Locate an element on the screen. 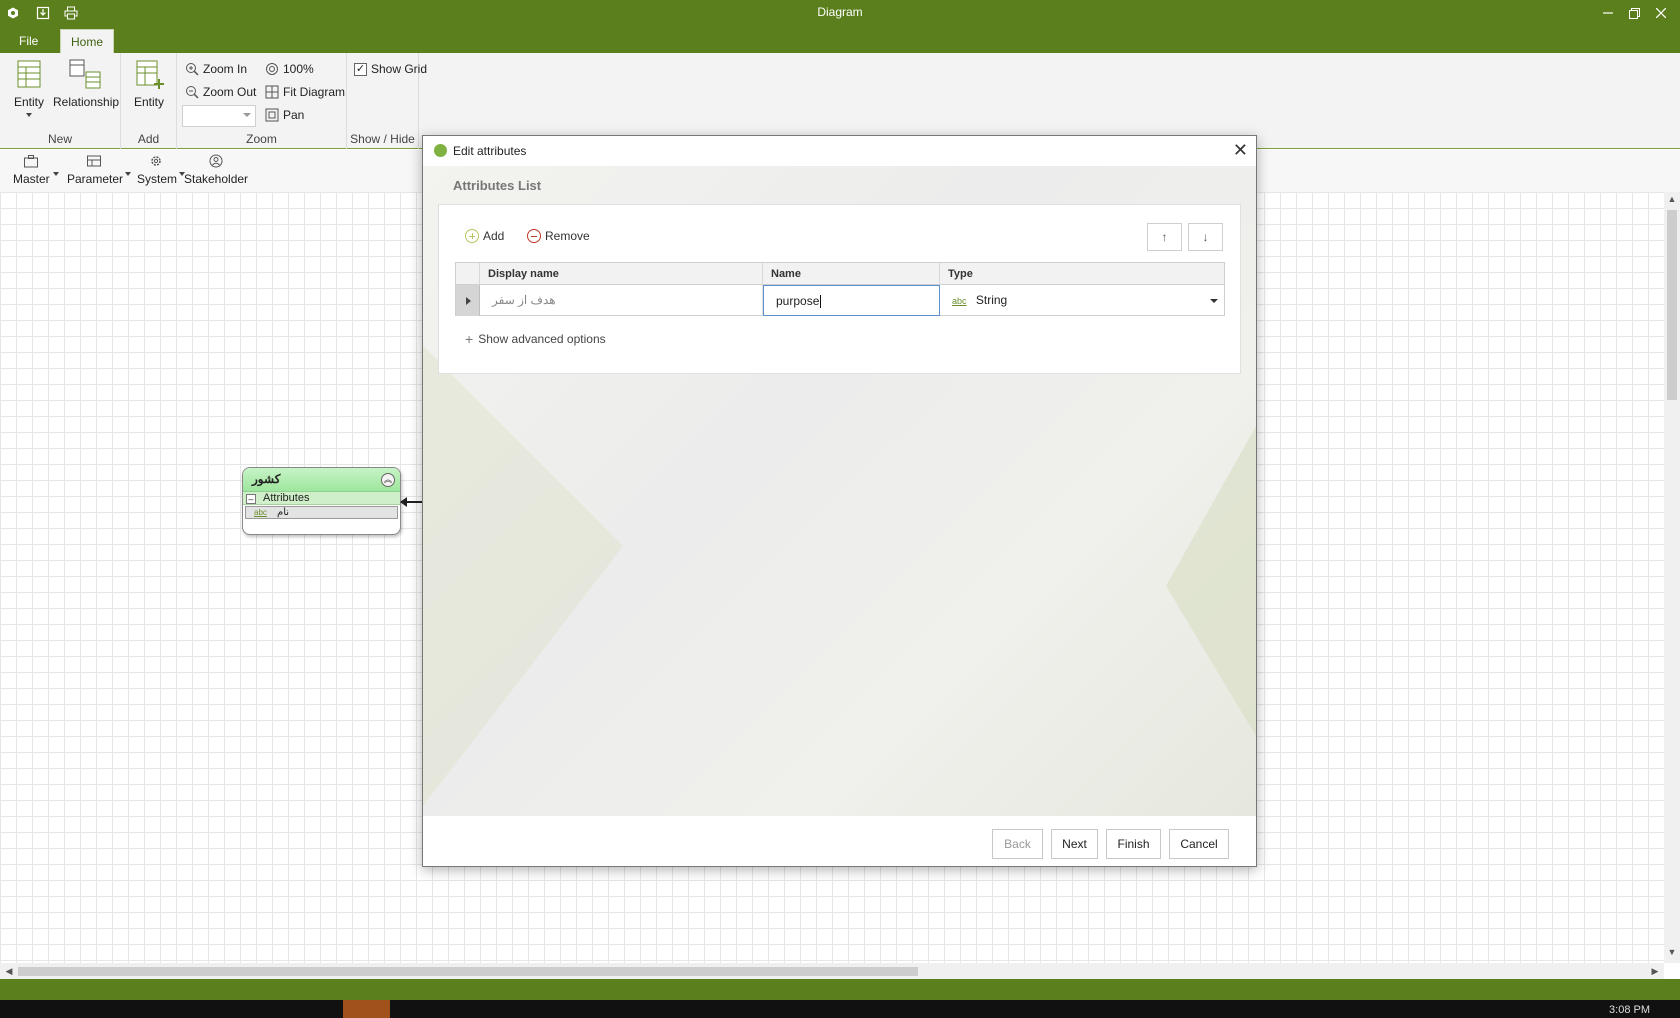 This screenshot has width=1680, height=1018. column-name: Name is located at coordinates (851, 274).